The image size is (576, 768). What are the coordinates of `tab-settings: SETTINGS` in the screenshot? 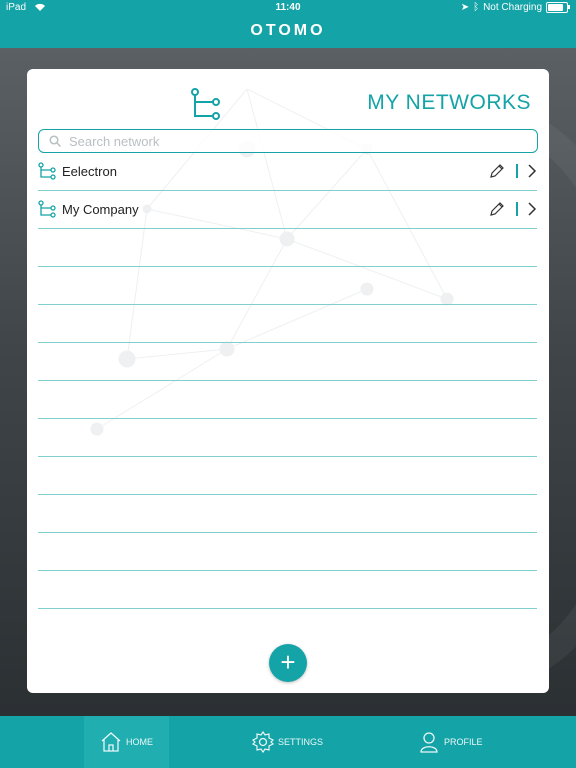 It's located at (287, 742).